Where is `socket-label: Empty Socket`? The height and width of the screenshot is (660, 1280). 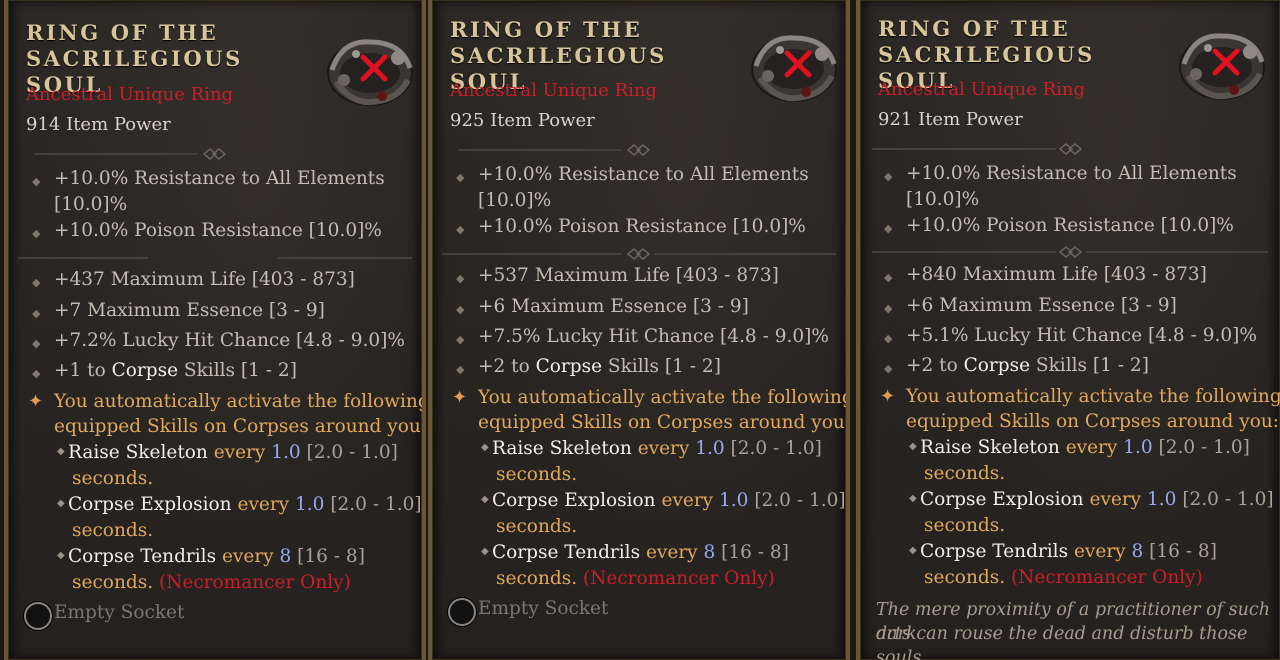 socket-label: Empty Socket is located at coordinates (119, 612).